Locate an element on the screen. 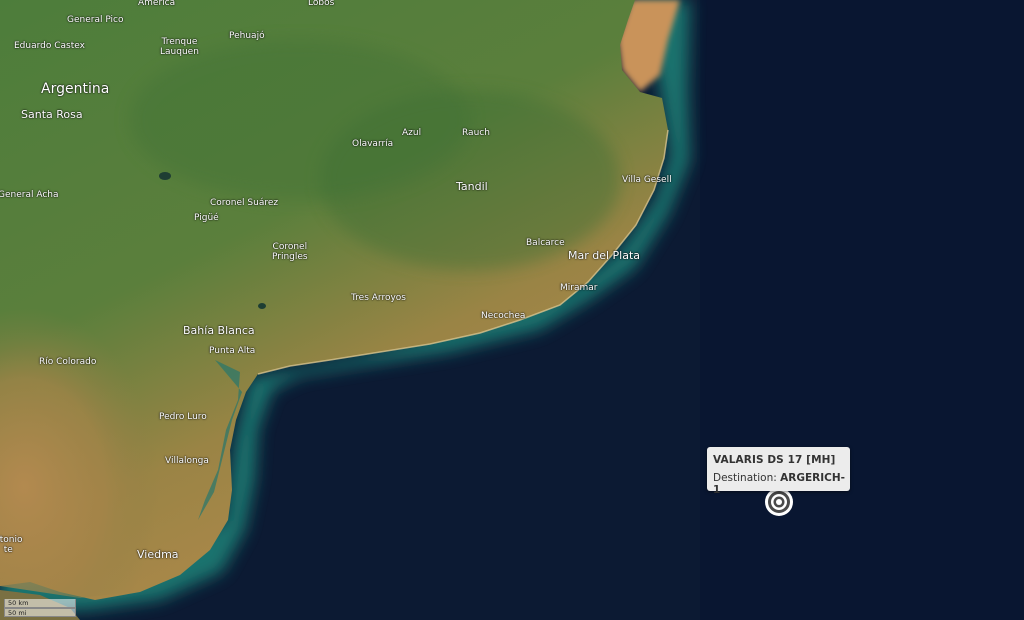 The image size is (1024, 620). vessel-destination: Destination: ARGERICH-1 is located at coordinates (781, 484).